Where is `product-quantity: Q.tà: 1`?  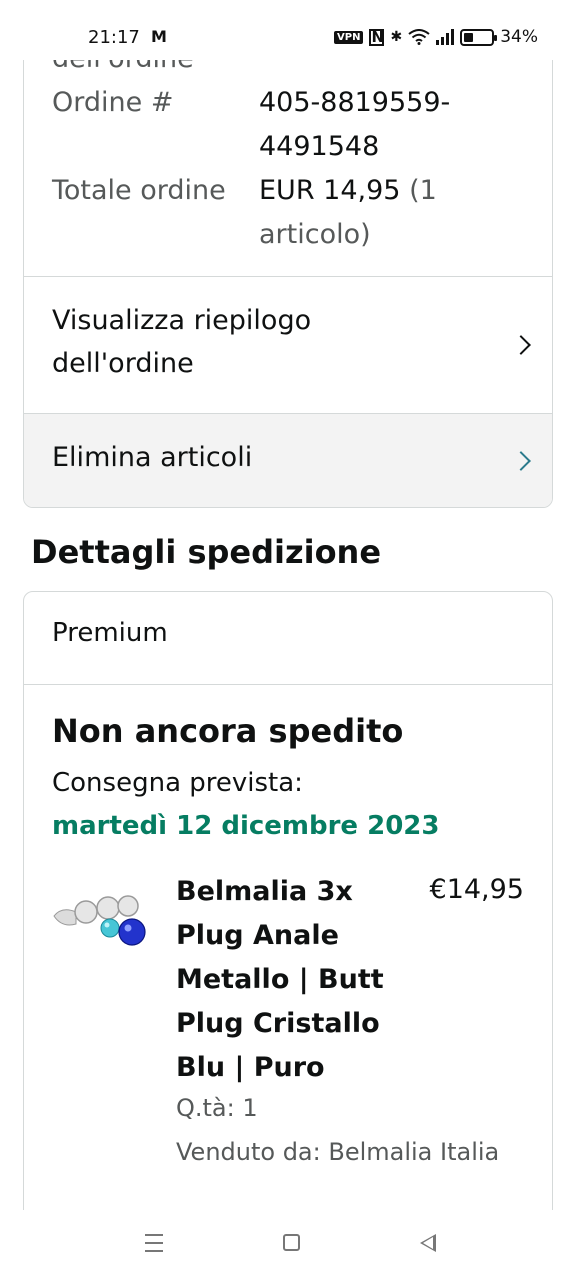 product-quantity: Q.tà: 1 is located at coordinates (217, 1108).